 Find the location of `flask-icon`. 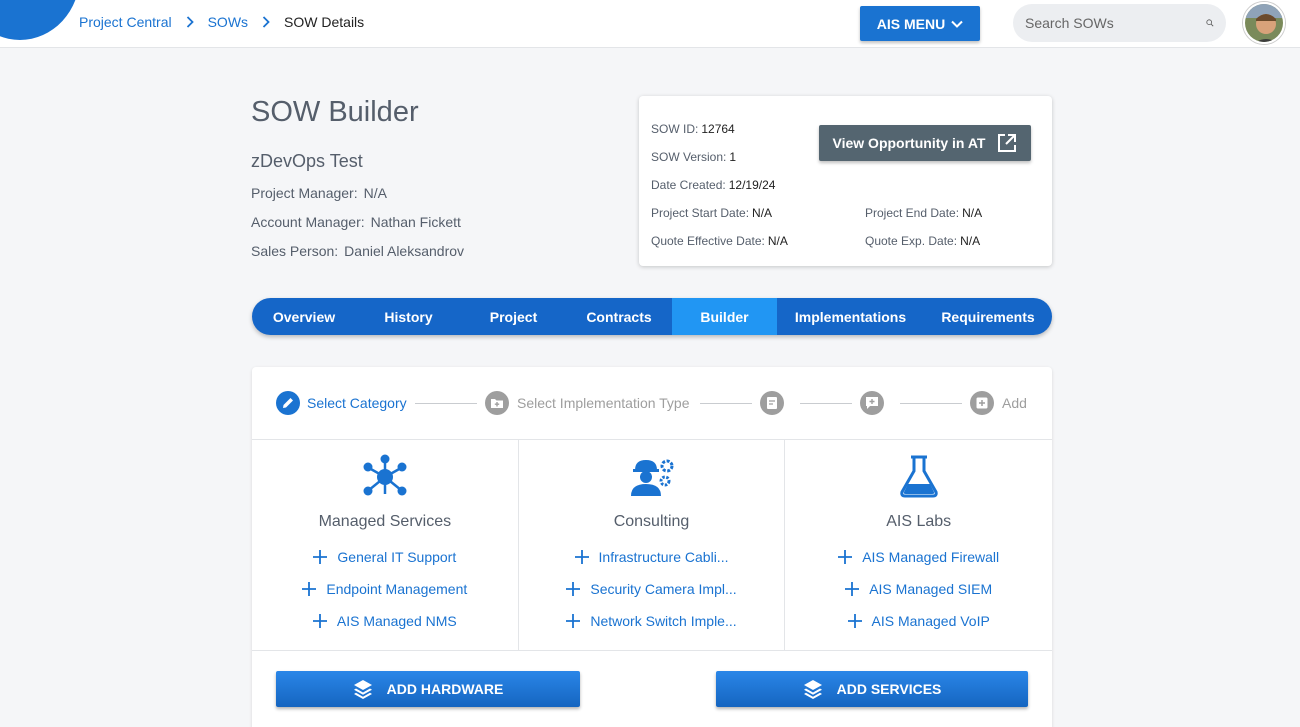

flask-icon is located at coordinates (918, 477).